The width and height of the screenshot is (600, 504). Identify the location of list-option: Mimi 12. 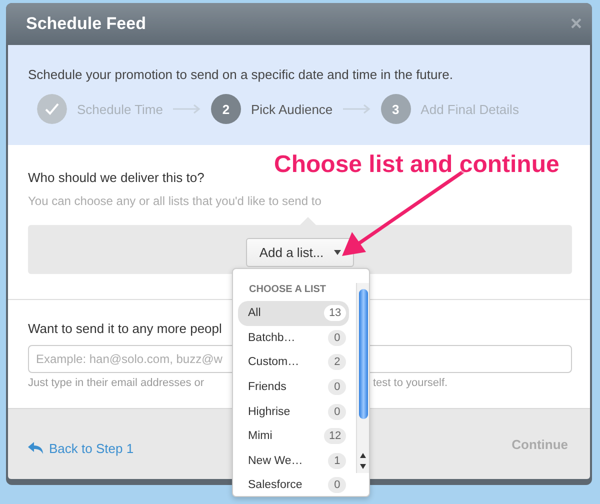
(294, 436).